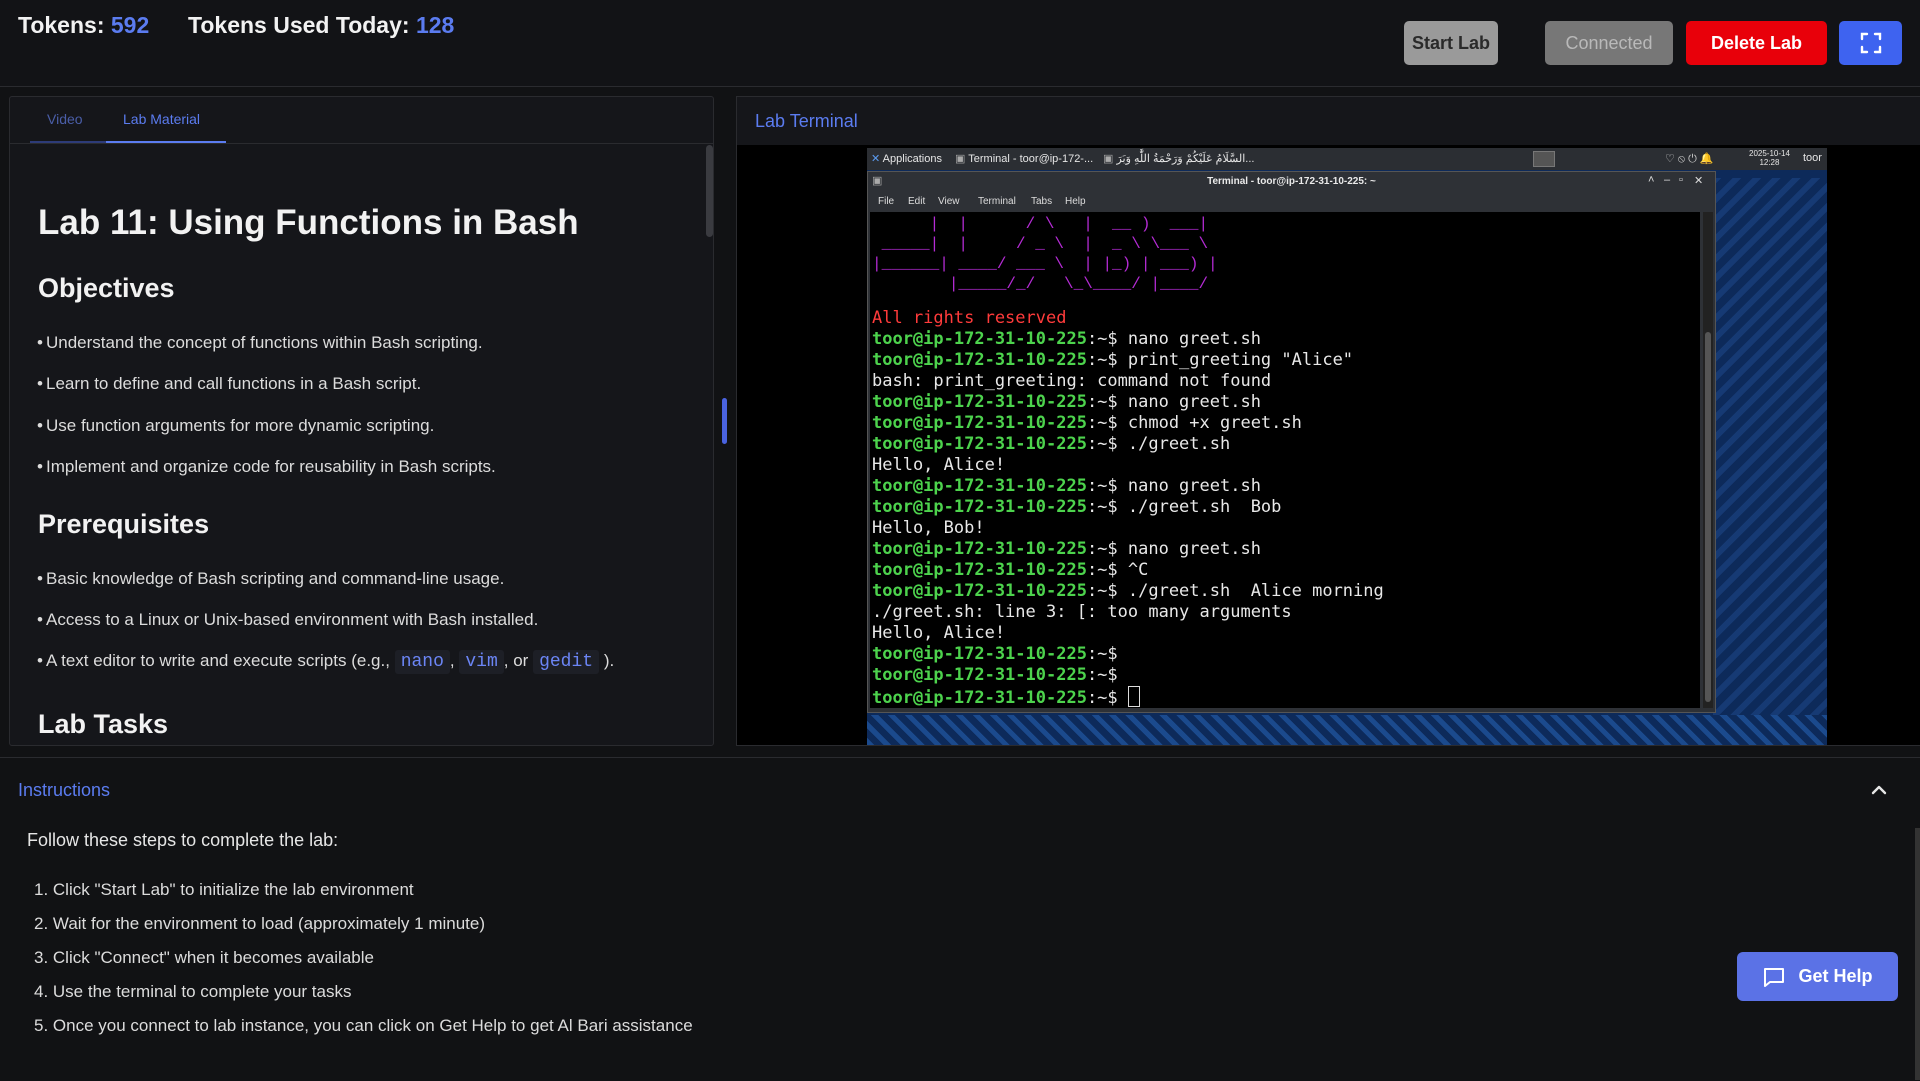 Image resolution: width=1920 pixels, height=1081 pixels. I want to click on chat-icon, so click(1774, 977).